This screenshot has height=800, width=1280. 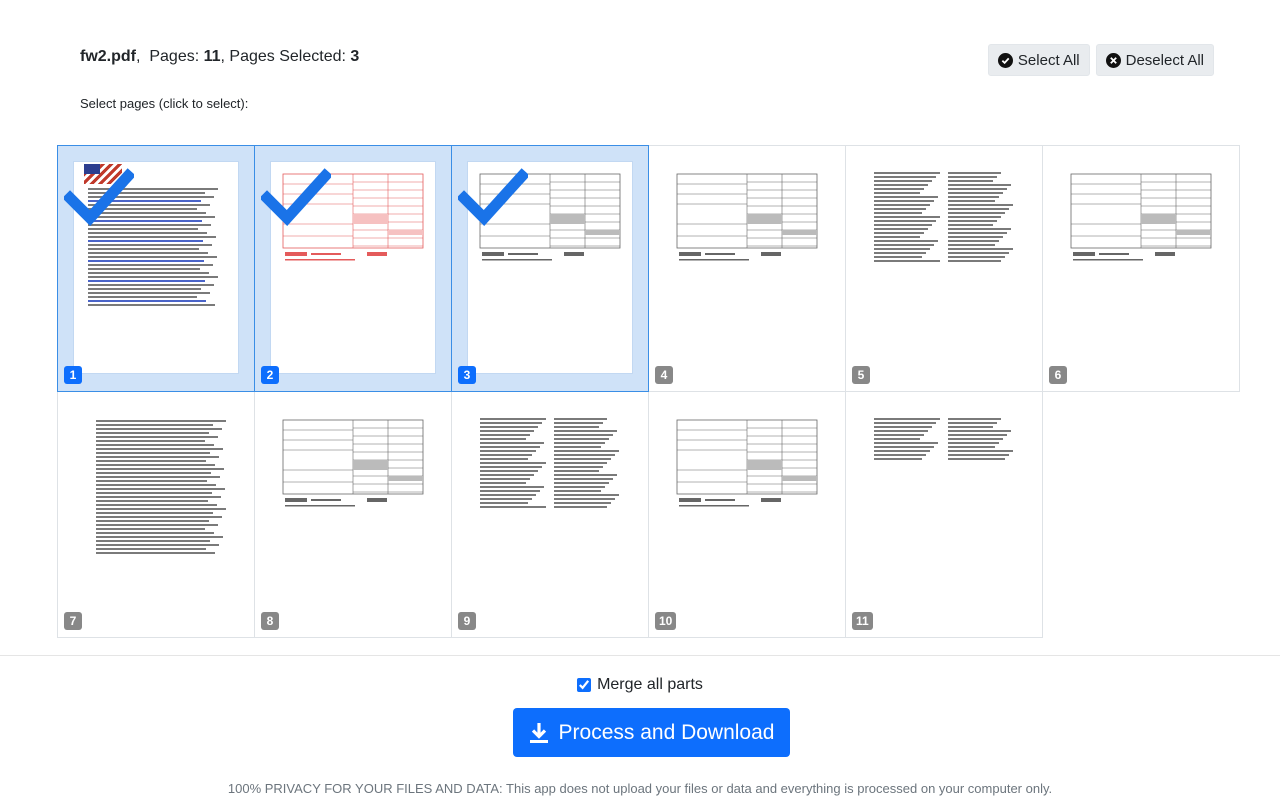 What do you see at coordinates (353, 514) in the screenshot?
I see `page-thumbnail: 8` at bounding box center [353, 514].